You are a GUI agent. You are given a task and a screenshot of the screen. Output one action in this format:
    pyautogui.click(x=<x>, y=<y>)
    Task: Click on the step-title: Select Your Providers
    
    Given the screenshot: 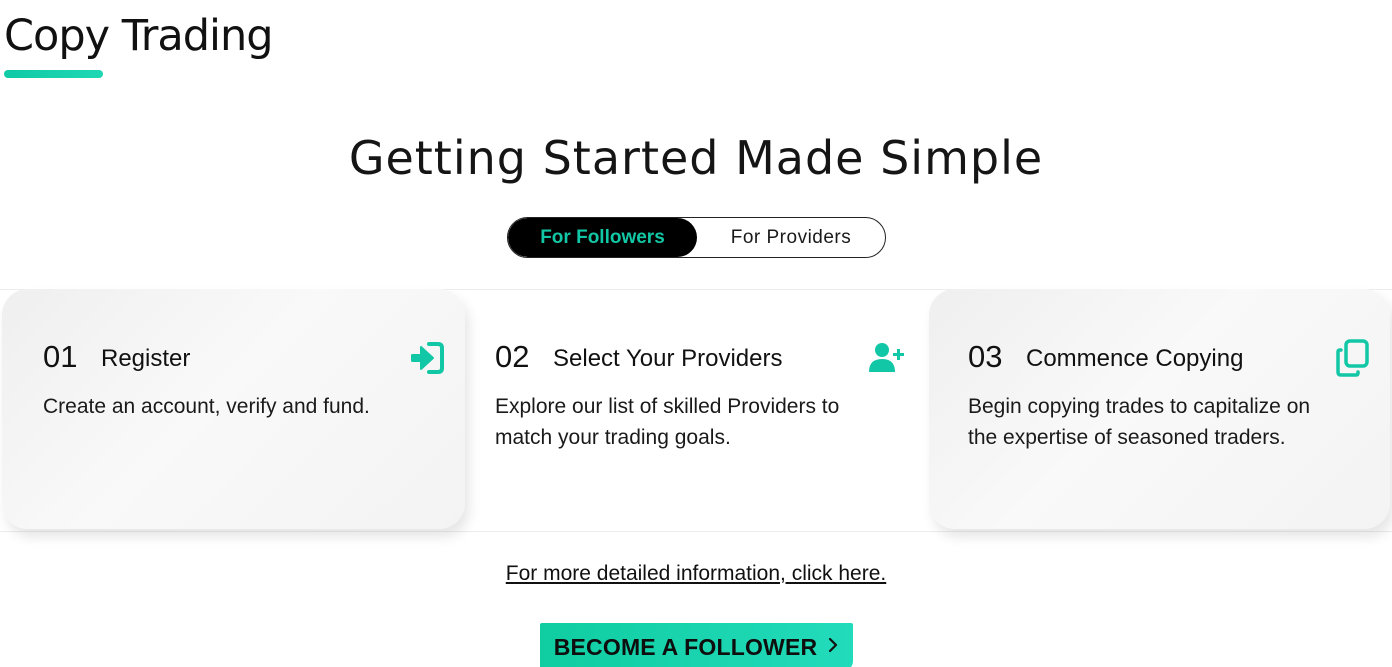 What is the action you would take?
    pyautogui.click(x=668, y=358)
    